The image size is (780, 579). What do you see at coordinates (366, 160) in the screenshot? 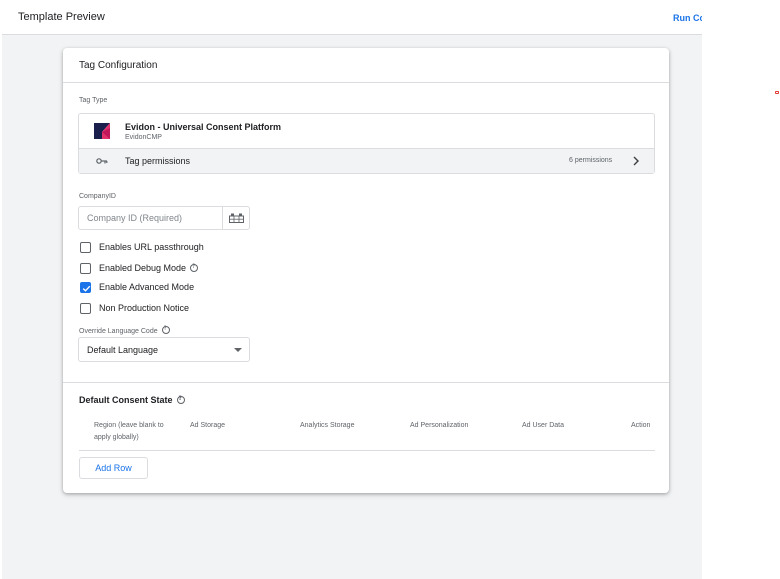
I see `tag-permissions-row: Tag permissions 6 permissions` at bounding box center [366, 160].